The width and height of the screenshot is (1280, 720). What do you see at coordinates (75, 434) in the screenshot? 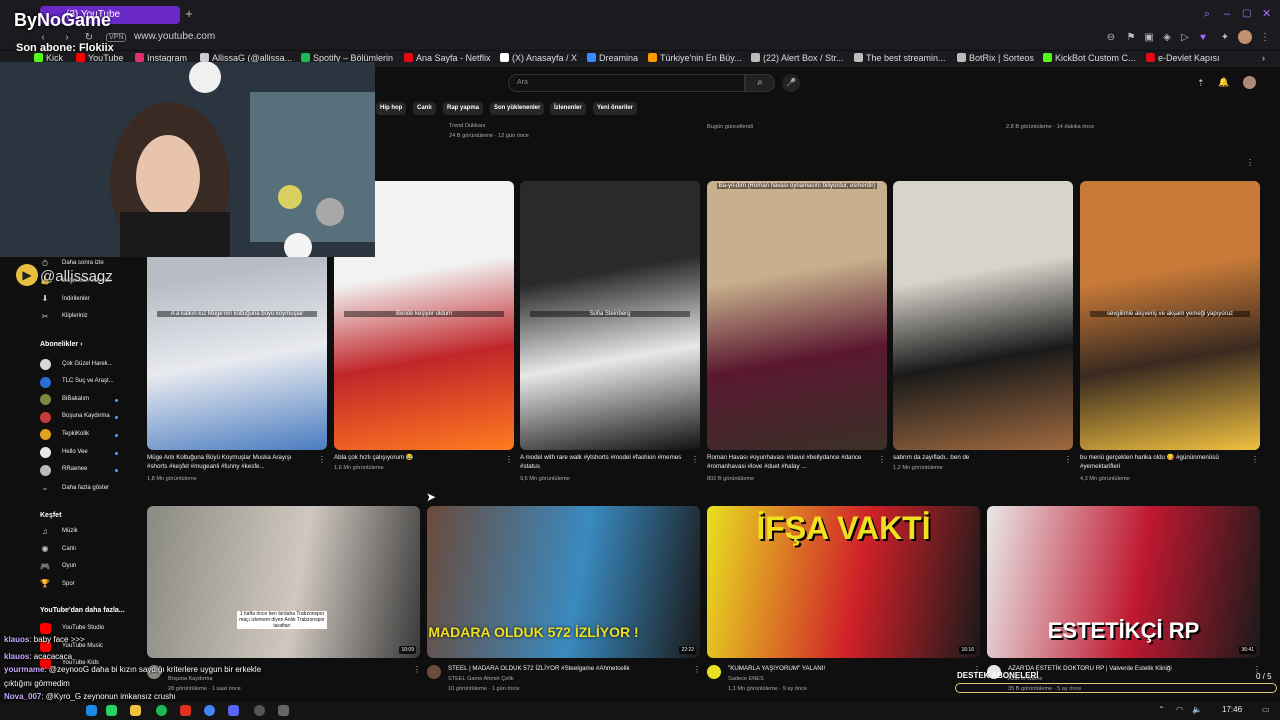
I see `sidebar-subscription: TepkiKolik` at bounding box center [75, 434].